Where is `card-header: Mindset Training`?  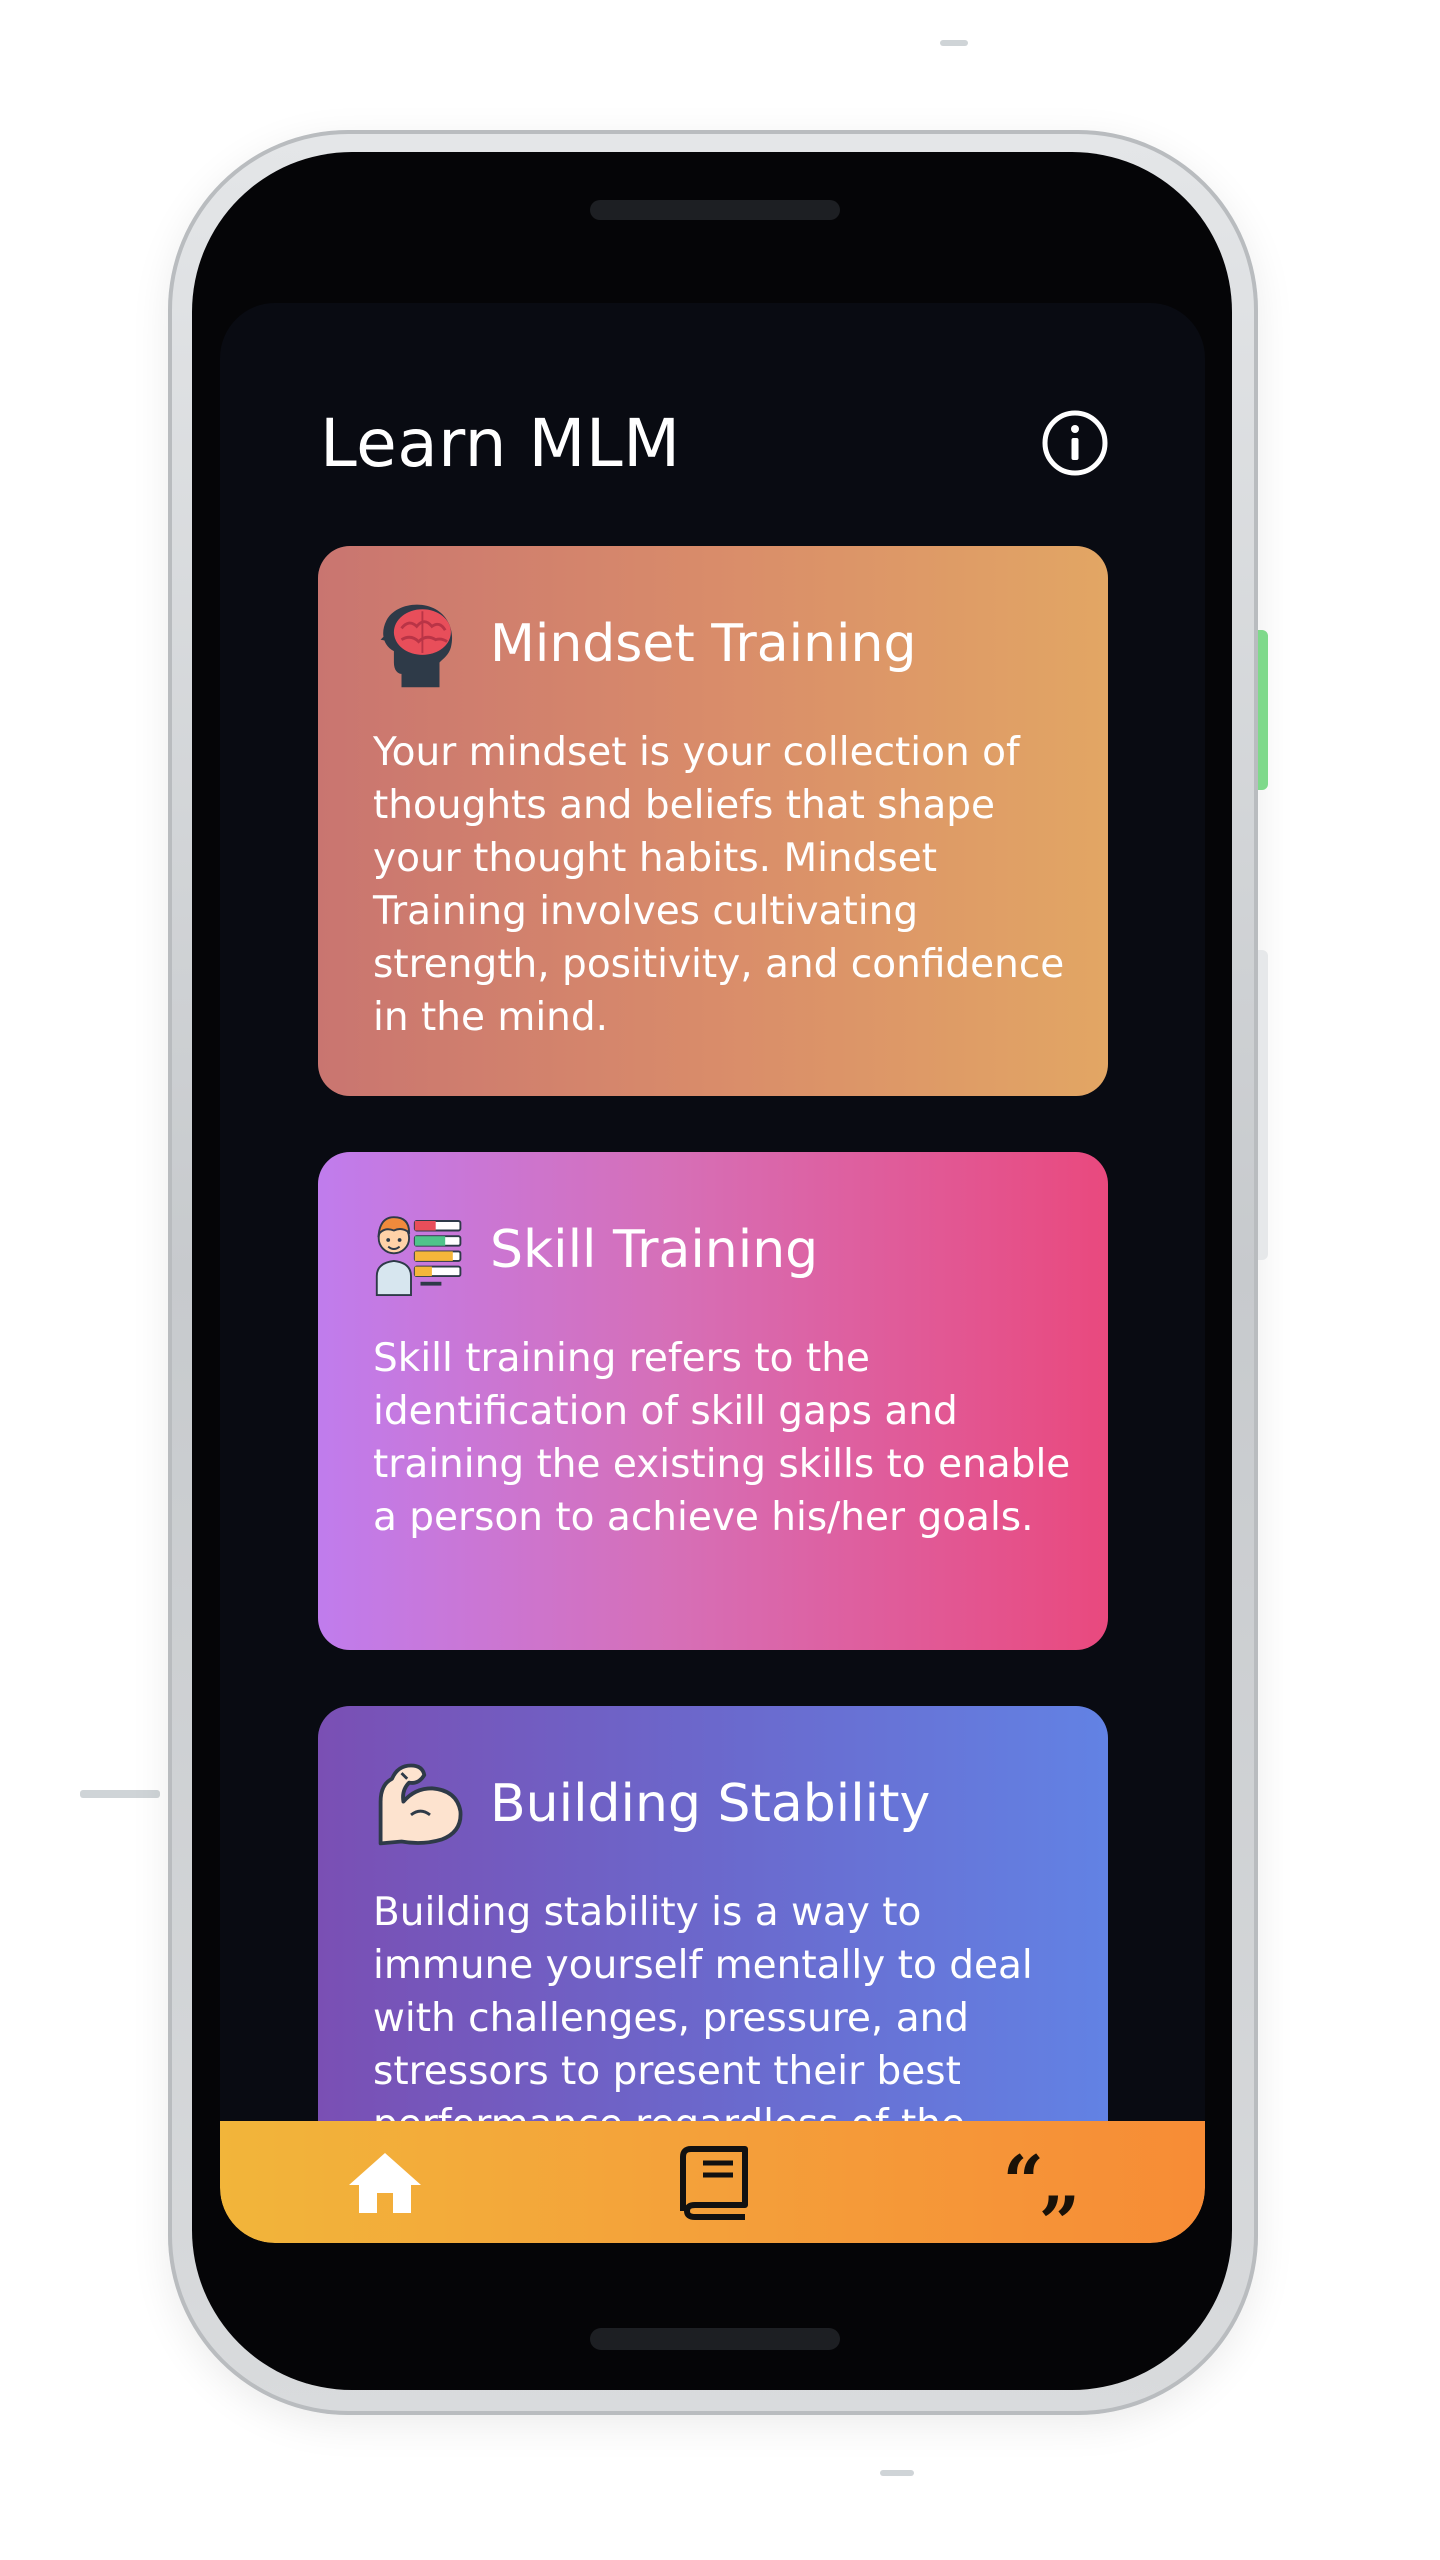 card-header: Mindset Training is located at coordinates (644, 643).